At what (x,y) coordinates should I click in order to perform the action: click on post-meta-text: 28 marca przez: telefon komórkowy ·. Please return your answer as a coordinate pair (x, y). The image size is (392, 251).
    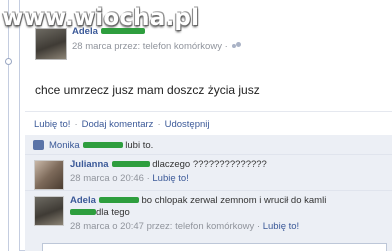
    Looking at the image, I should click on (150, 46).